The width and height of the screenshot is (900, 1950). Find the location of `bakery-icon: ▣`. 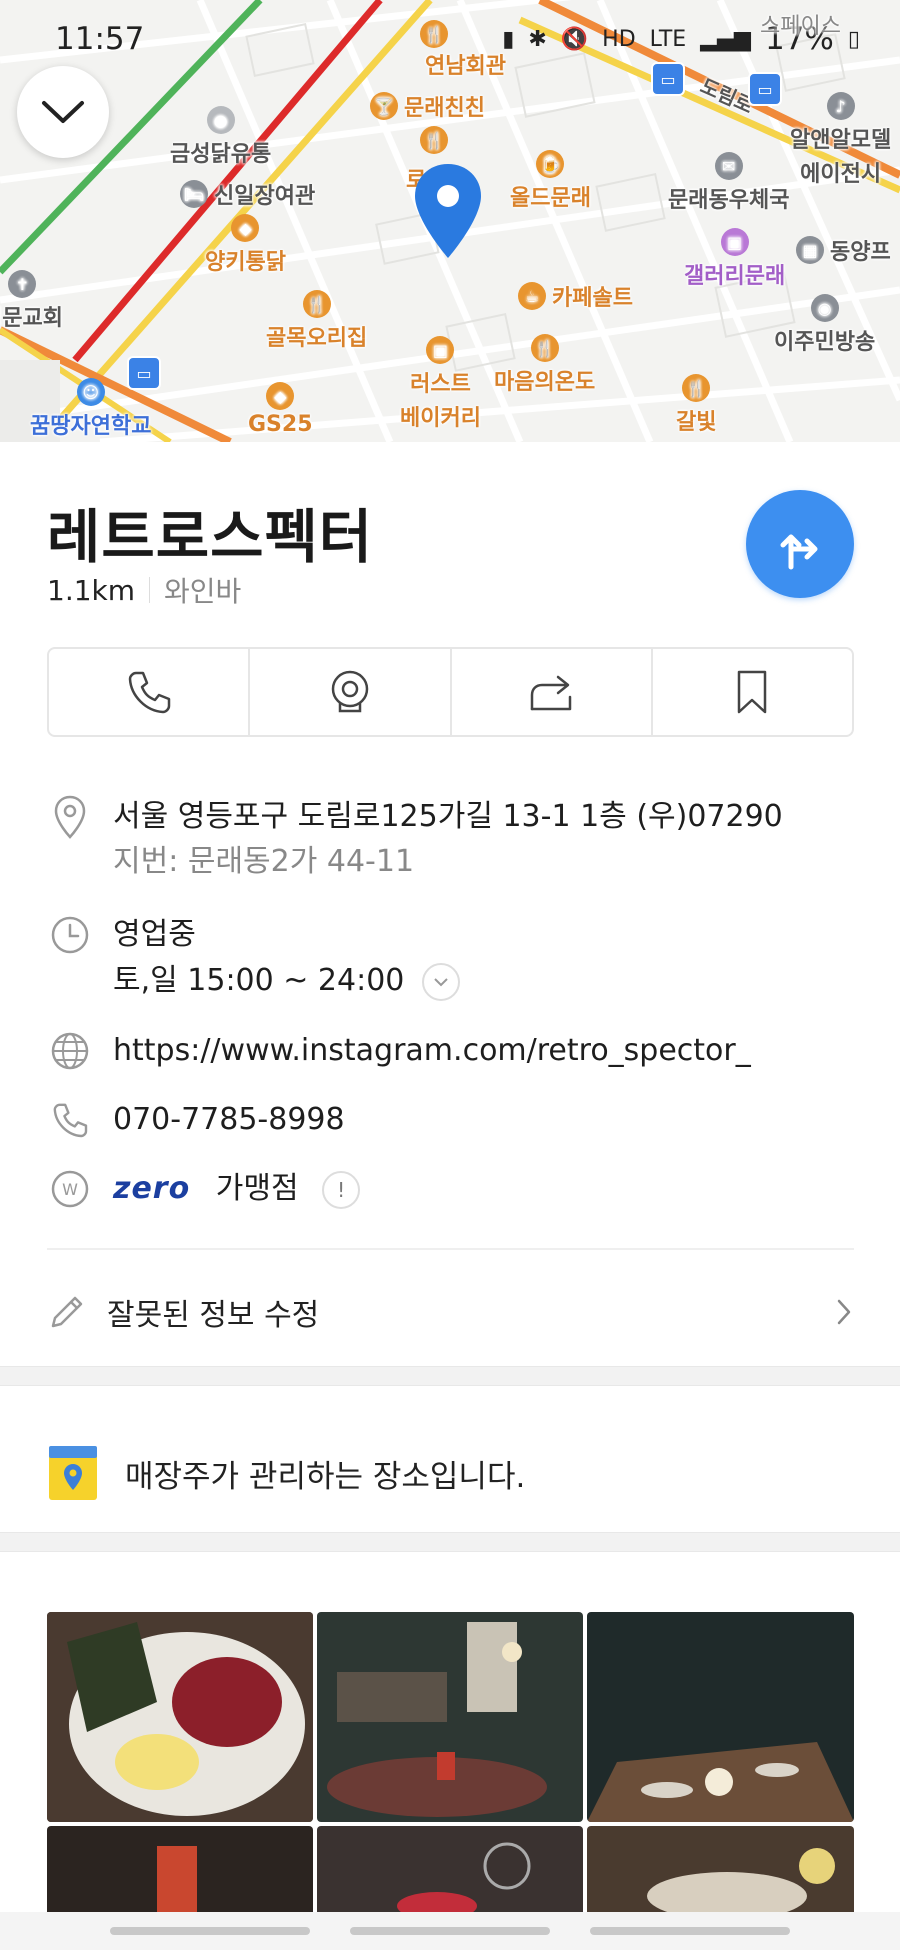

bakery-icon: ▣ is located at coordinates (440, 350).